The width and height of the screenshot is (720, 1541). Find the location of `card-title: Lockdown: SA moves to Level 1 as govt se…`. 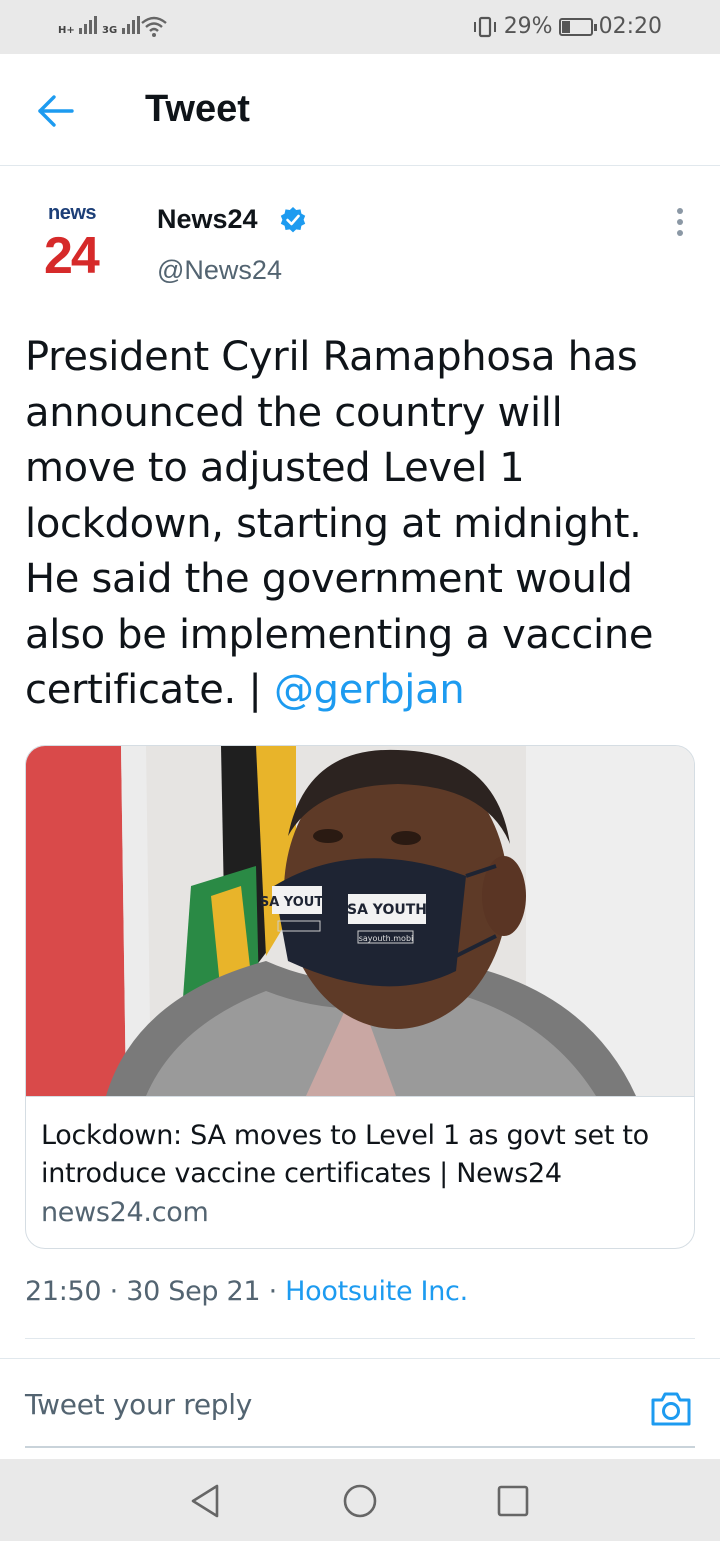

card-title: Lockdown: SA moves to Level 1 as govt se… is located at coordinates (345, 1154).